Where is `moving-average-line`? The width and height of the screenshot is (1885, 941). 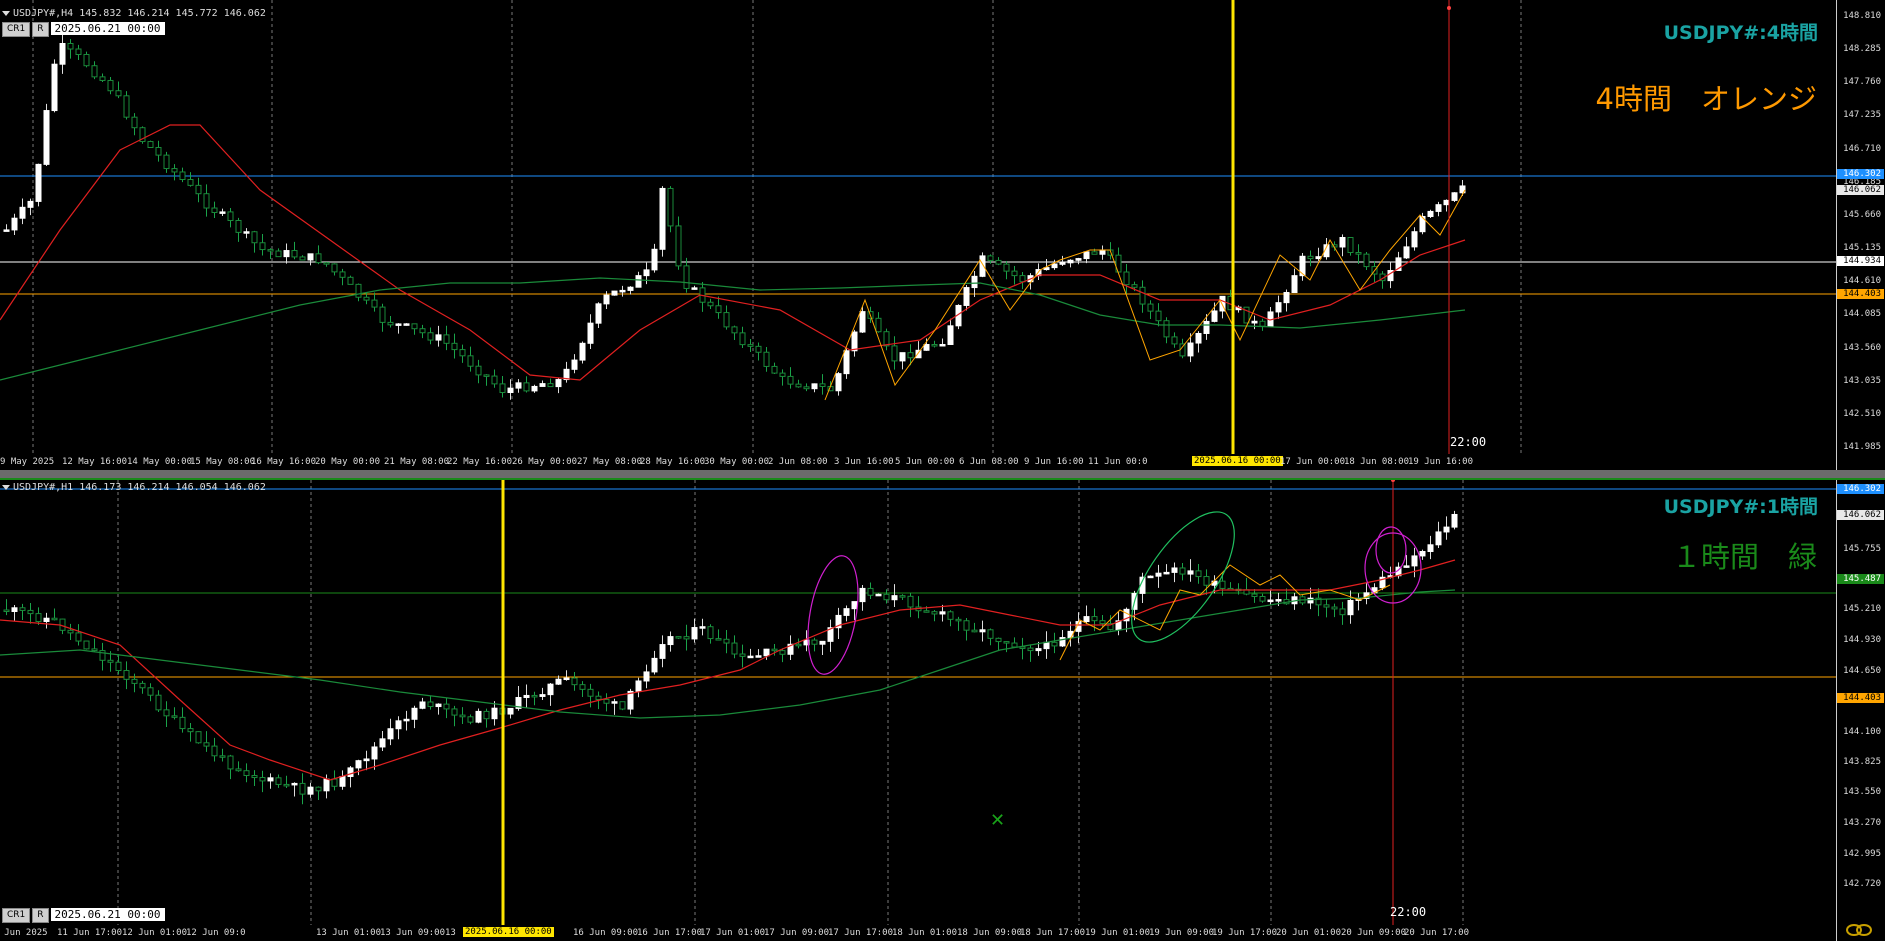 moving-average-line is located at coordinates (728, 654).